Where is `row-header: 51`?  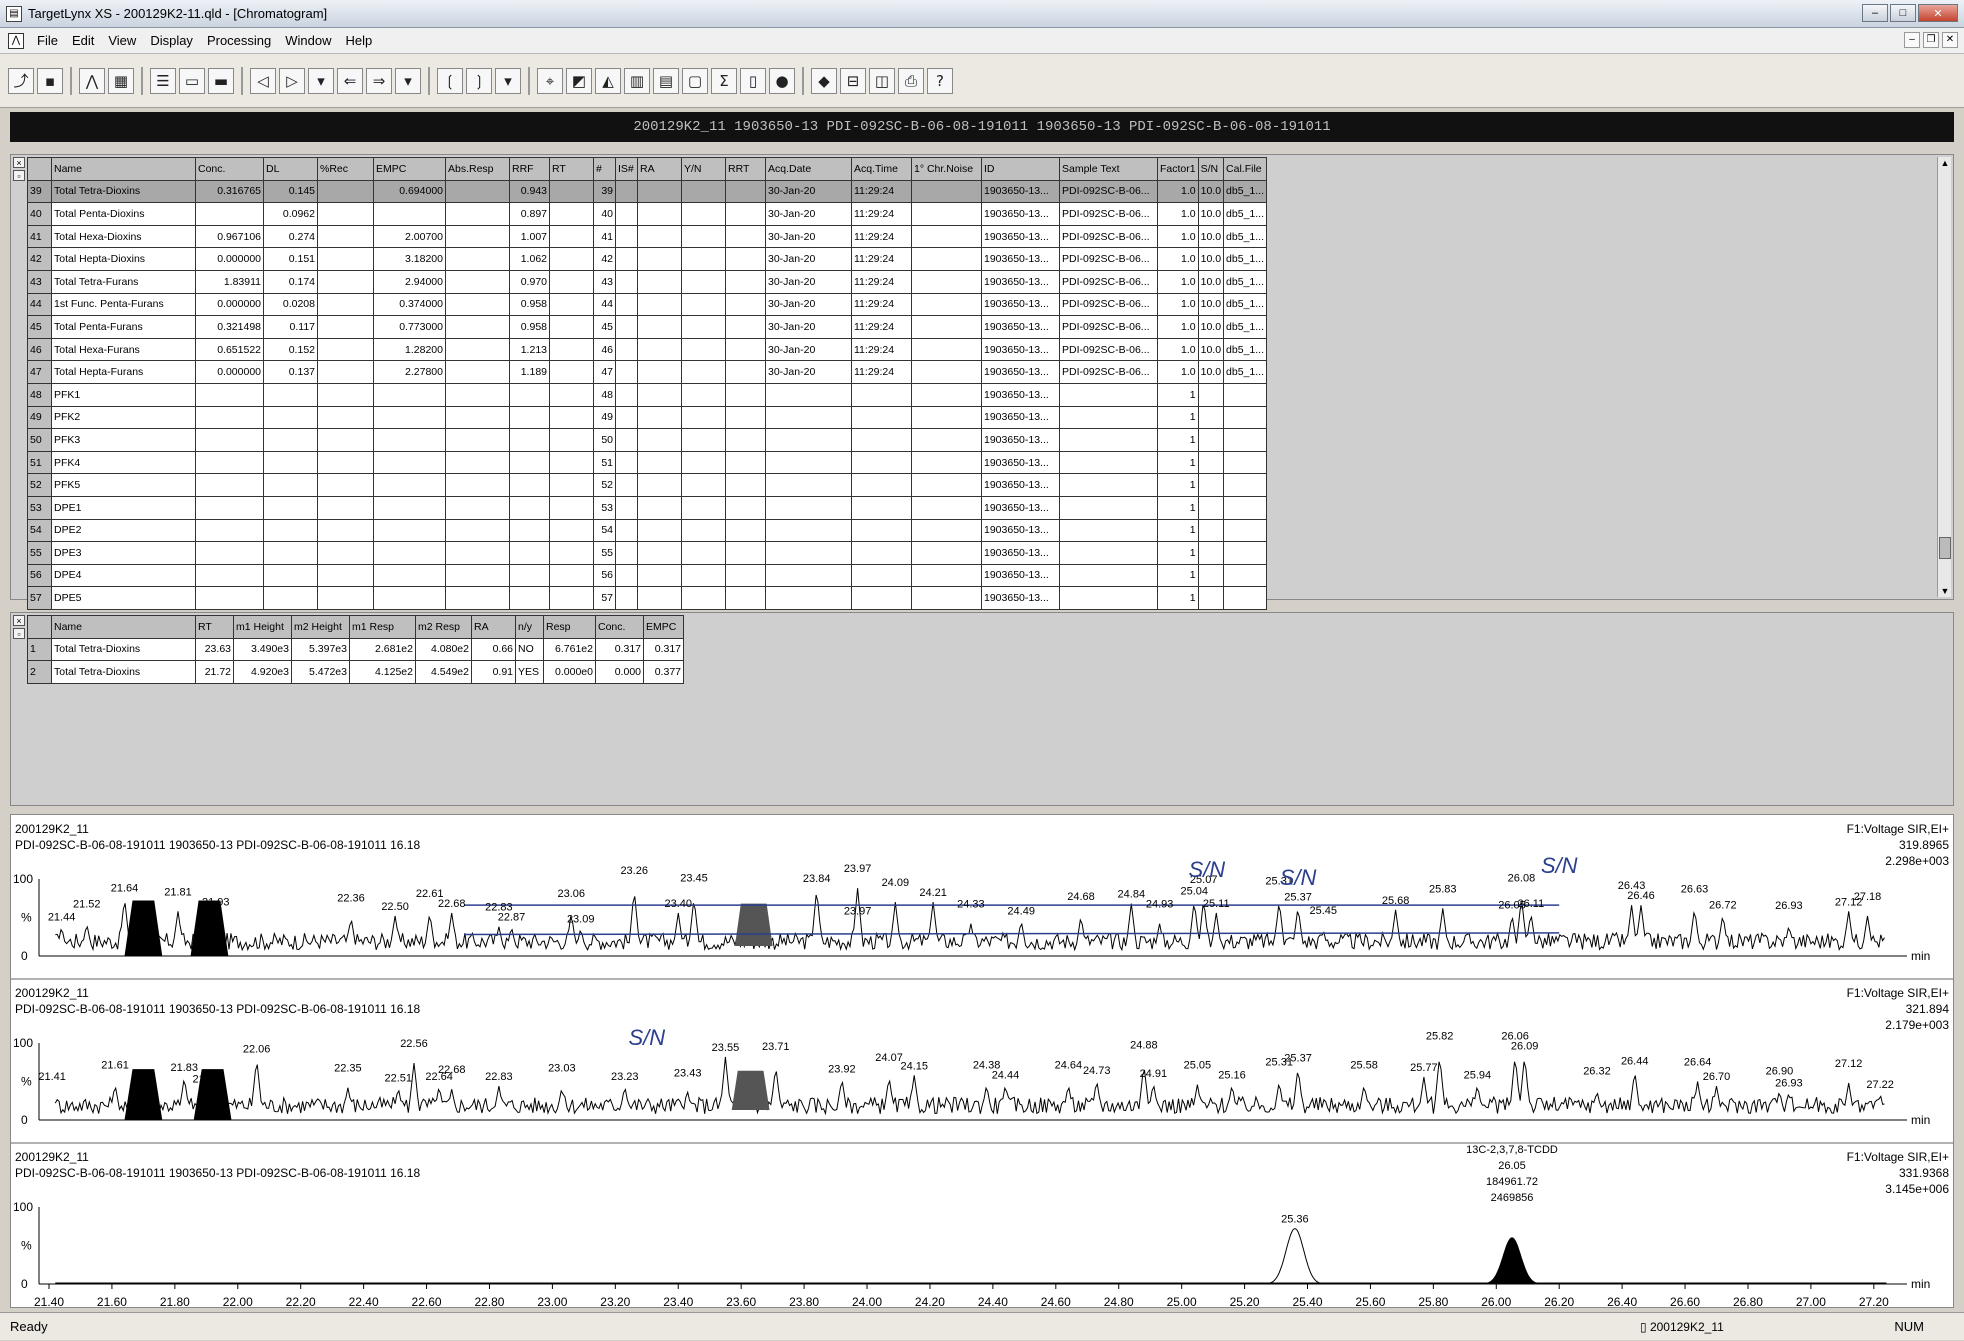
row-header: 51 is located at coordinates (39, 462).